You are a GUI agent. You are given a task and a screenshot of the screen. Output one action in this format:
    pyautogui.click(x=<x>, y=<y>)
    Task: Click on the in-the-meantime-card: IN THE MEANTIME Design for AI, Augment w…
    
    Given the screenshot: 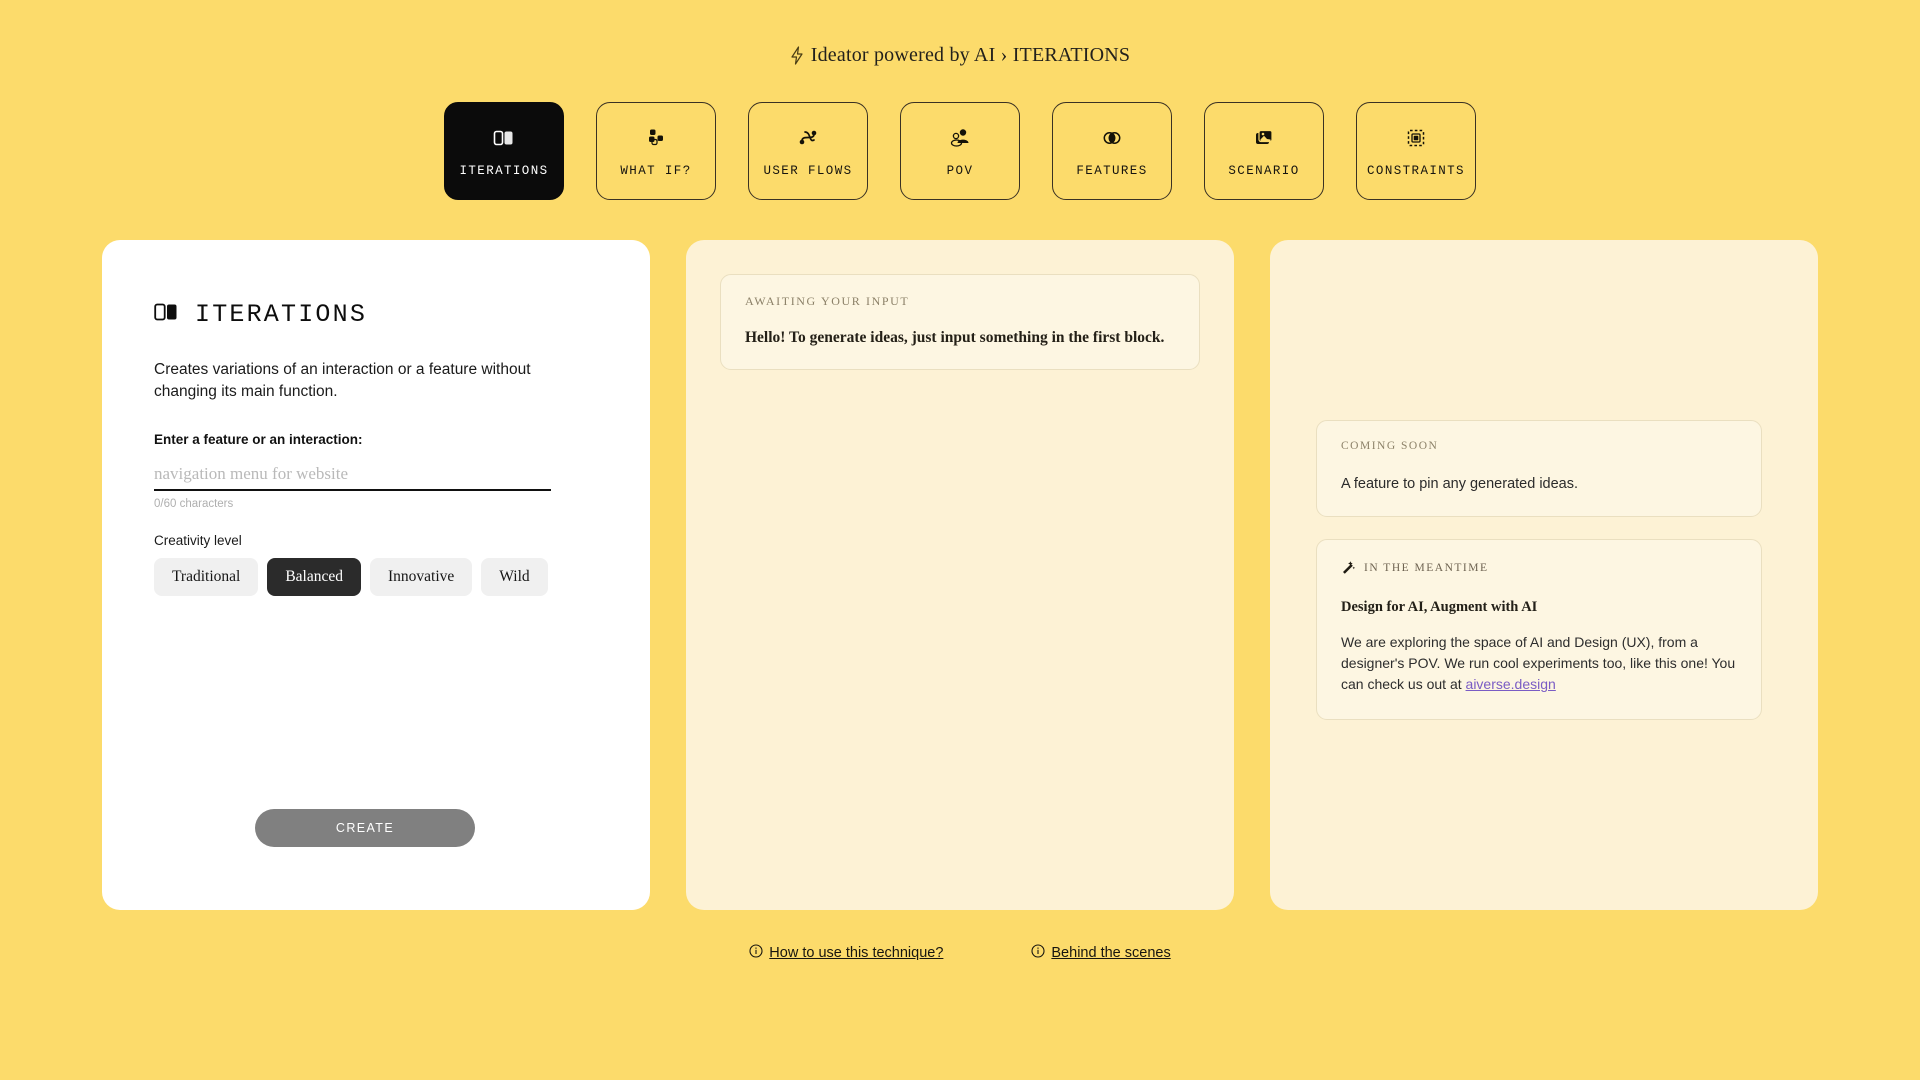 What is the action you would take?
    pyautogui.click(x=1539, y=629)
    